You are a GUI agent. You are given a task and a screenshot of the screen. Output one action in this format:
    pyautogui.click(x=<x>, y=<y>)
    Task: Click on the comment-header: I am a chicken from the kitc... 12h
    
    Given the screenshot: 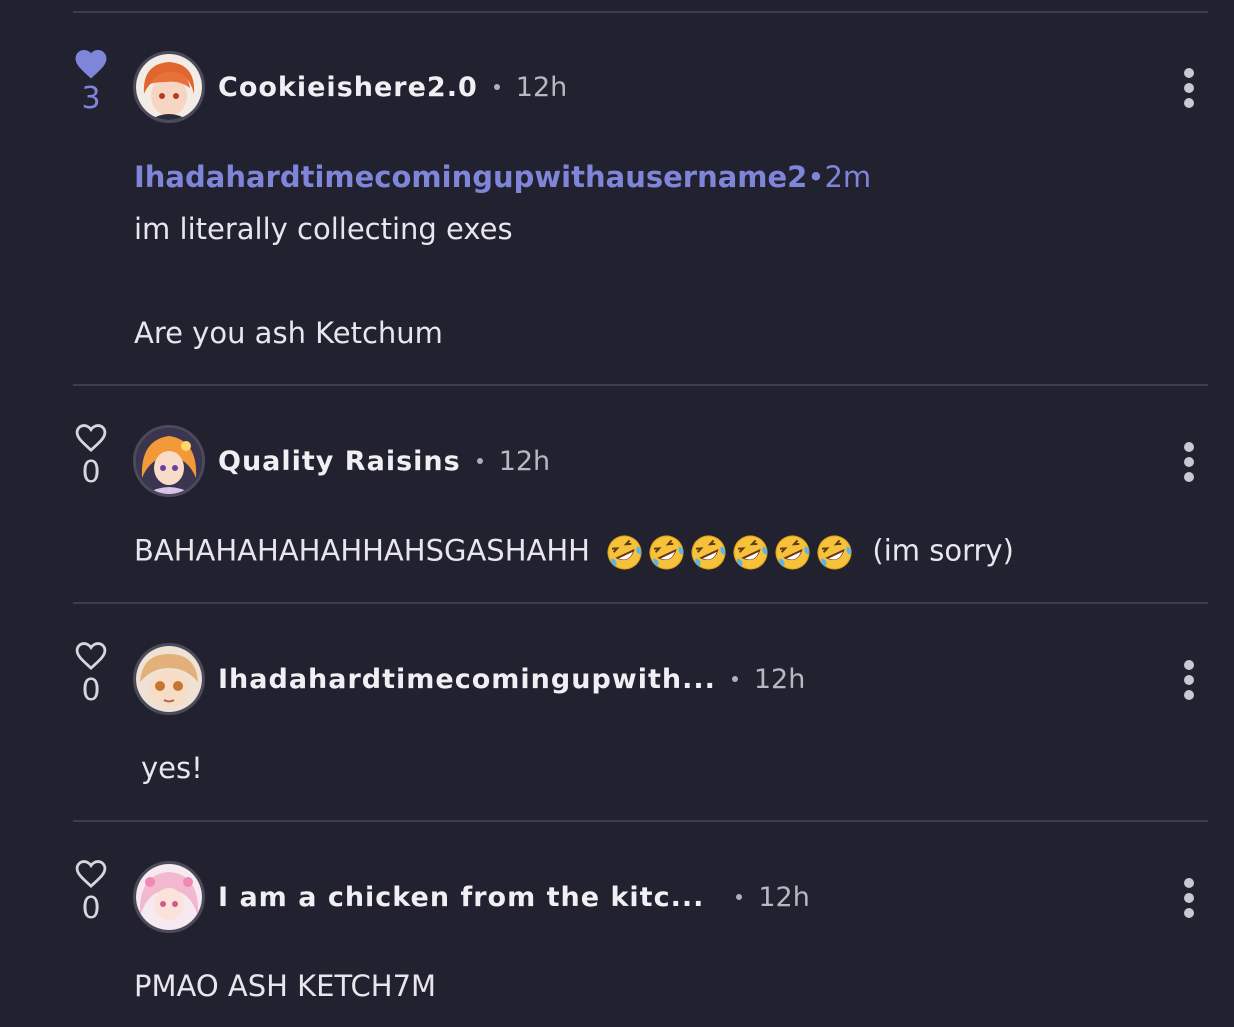 What is the action you would take?
    pyautogui.click(x=514, y=897)
    